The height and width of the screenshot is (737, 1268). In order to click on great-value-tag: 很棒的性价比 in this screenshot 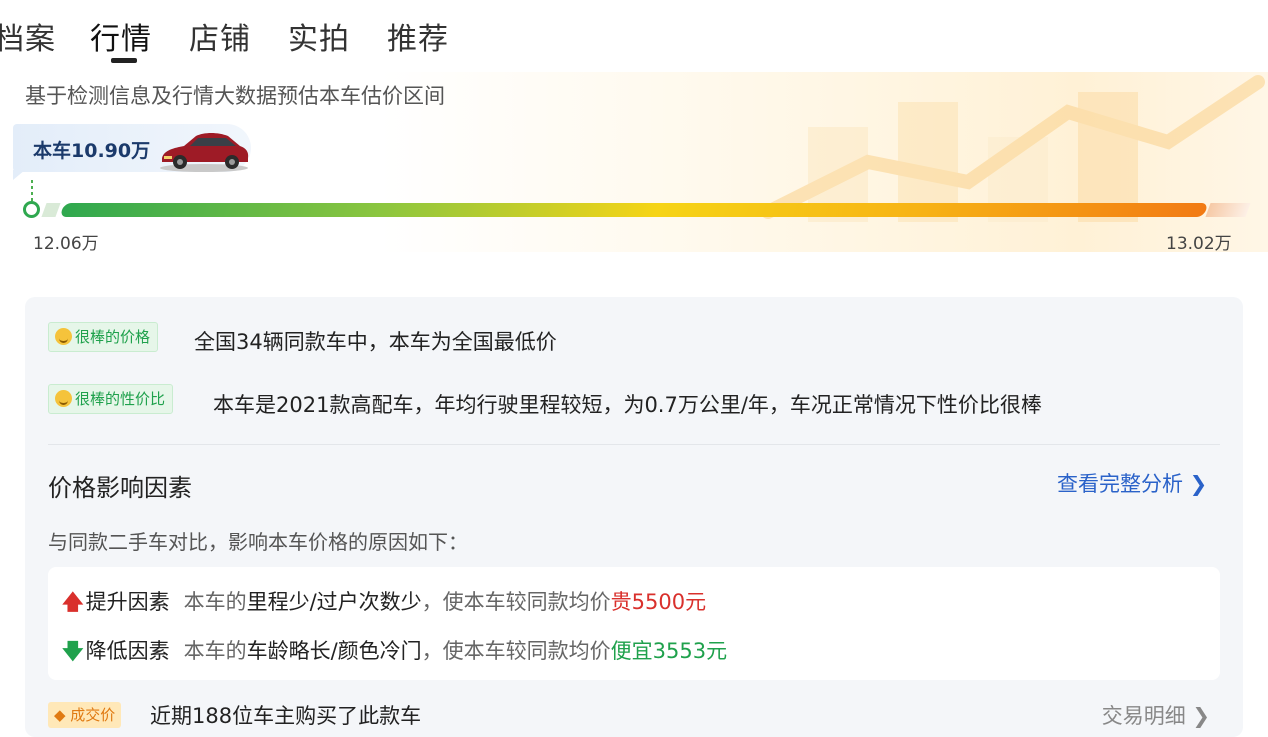, I will do `click(111, 399)`.